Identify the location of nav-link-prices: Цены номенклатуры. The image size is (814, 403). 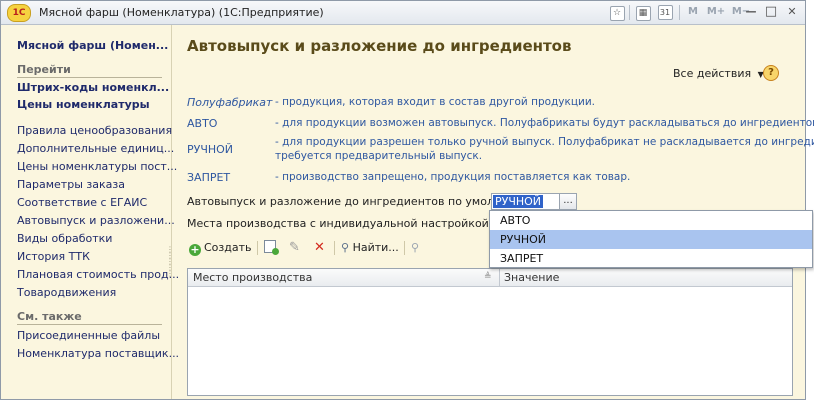
(83, 104).